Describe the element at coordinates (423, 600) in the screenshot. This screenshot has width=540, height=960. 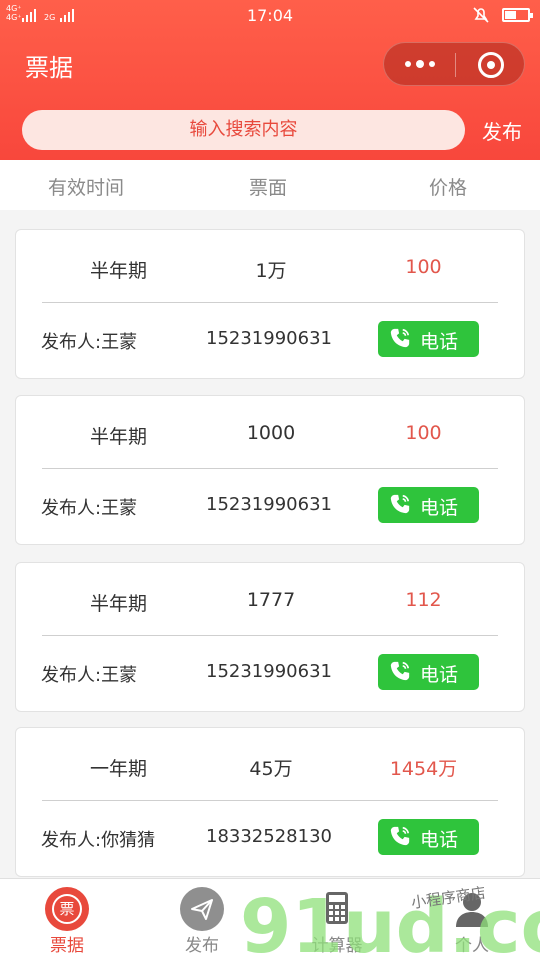
I see `price: 112` at that location.